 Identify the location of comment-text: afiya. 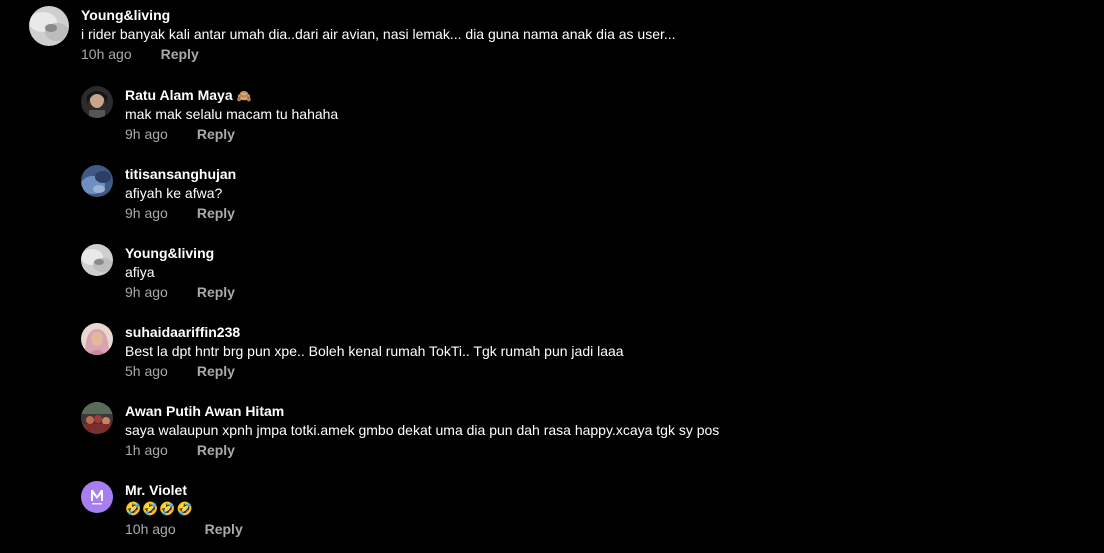
(140, 272).